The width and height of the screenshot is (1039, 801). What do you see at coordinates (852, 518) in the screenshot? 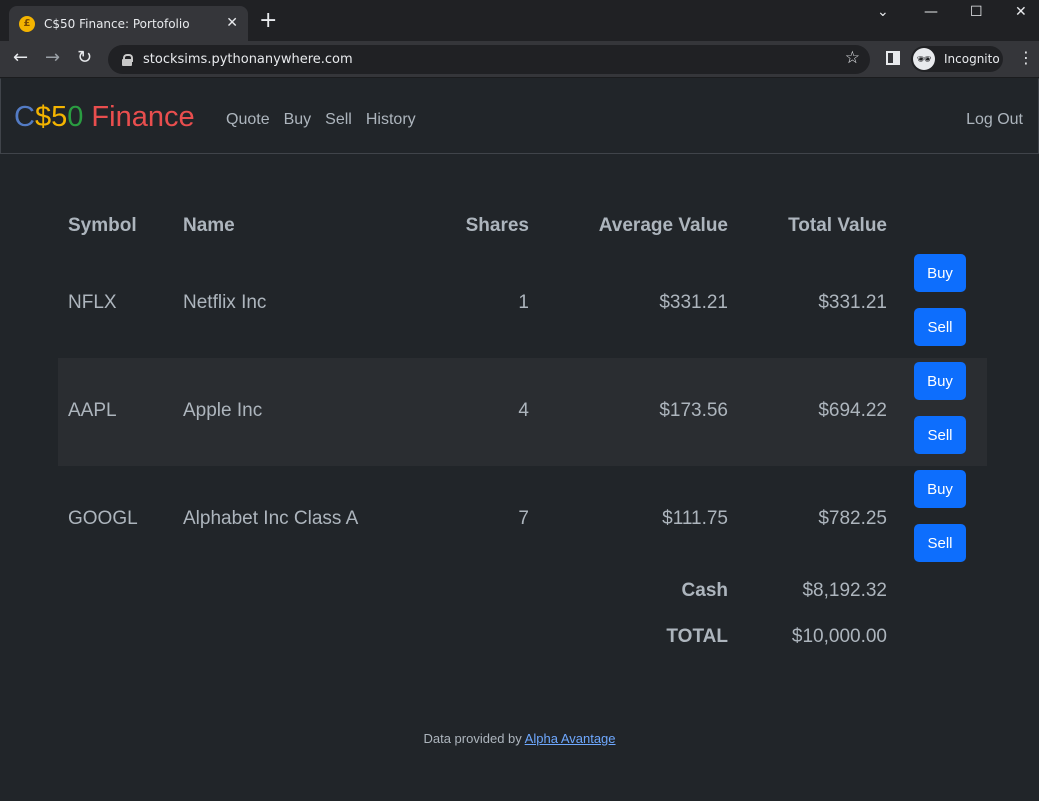
I see `cell-total-value: $782.25` at bounding box center [852, 518].